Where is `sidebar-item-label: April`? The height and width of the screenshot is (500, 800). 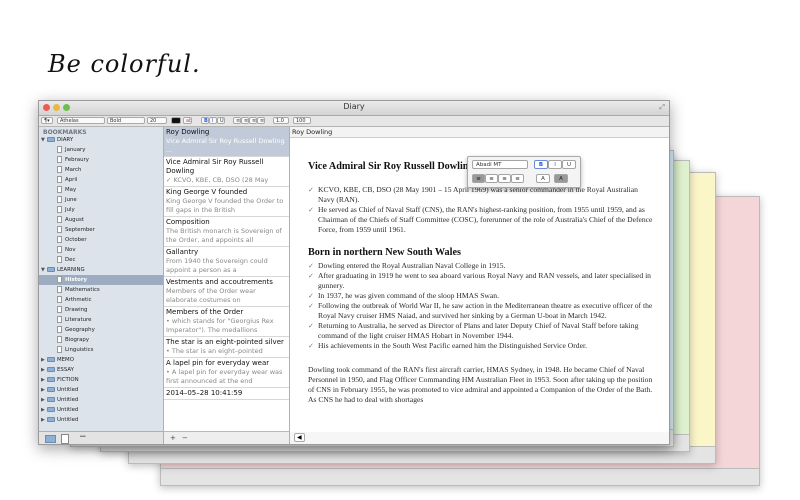 sidebar-item-label: April is located at coordinates (71, 180).